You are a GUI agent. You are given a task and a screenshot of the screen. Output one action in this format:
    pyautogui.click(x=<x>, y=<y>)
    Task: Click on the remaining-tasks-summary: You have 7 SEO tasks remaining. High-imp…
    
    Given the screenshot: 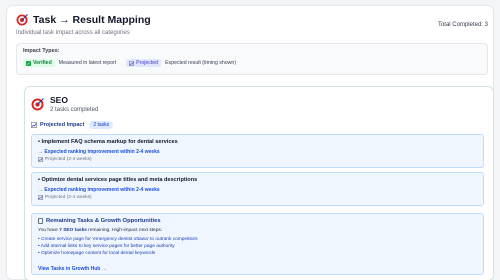 What is the action you would take?
    pyautogui.click(x=257, y=230)
    